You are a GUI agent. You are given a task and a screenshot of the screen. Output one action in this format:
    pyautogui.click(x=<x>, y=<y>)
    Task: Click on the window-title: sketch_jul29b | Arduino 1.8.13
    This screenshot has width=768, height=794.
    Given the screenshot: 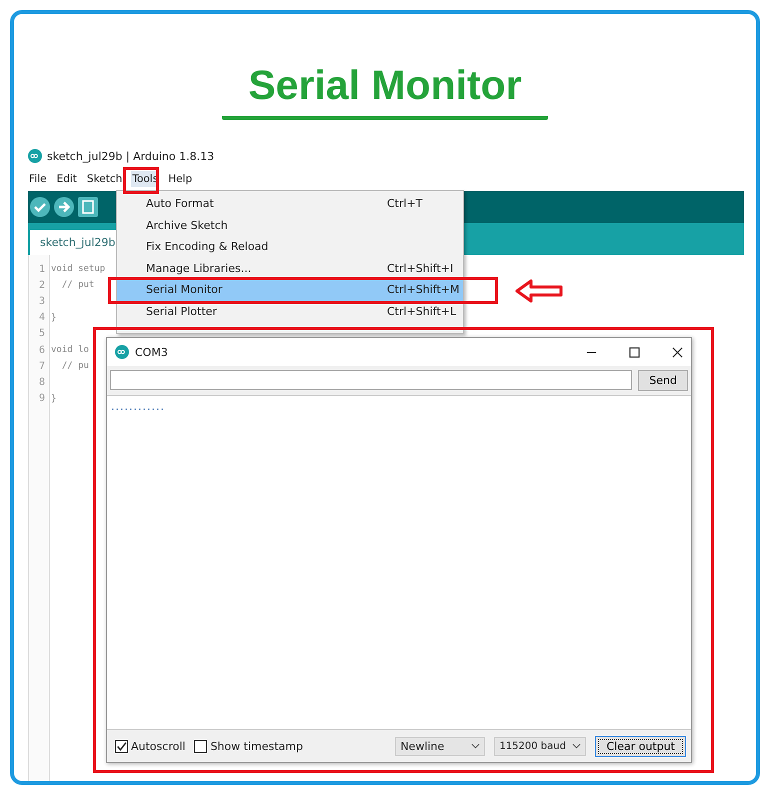 What is the action you would take?
    pyautogui.click(x=130, y=156)
    